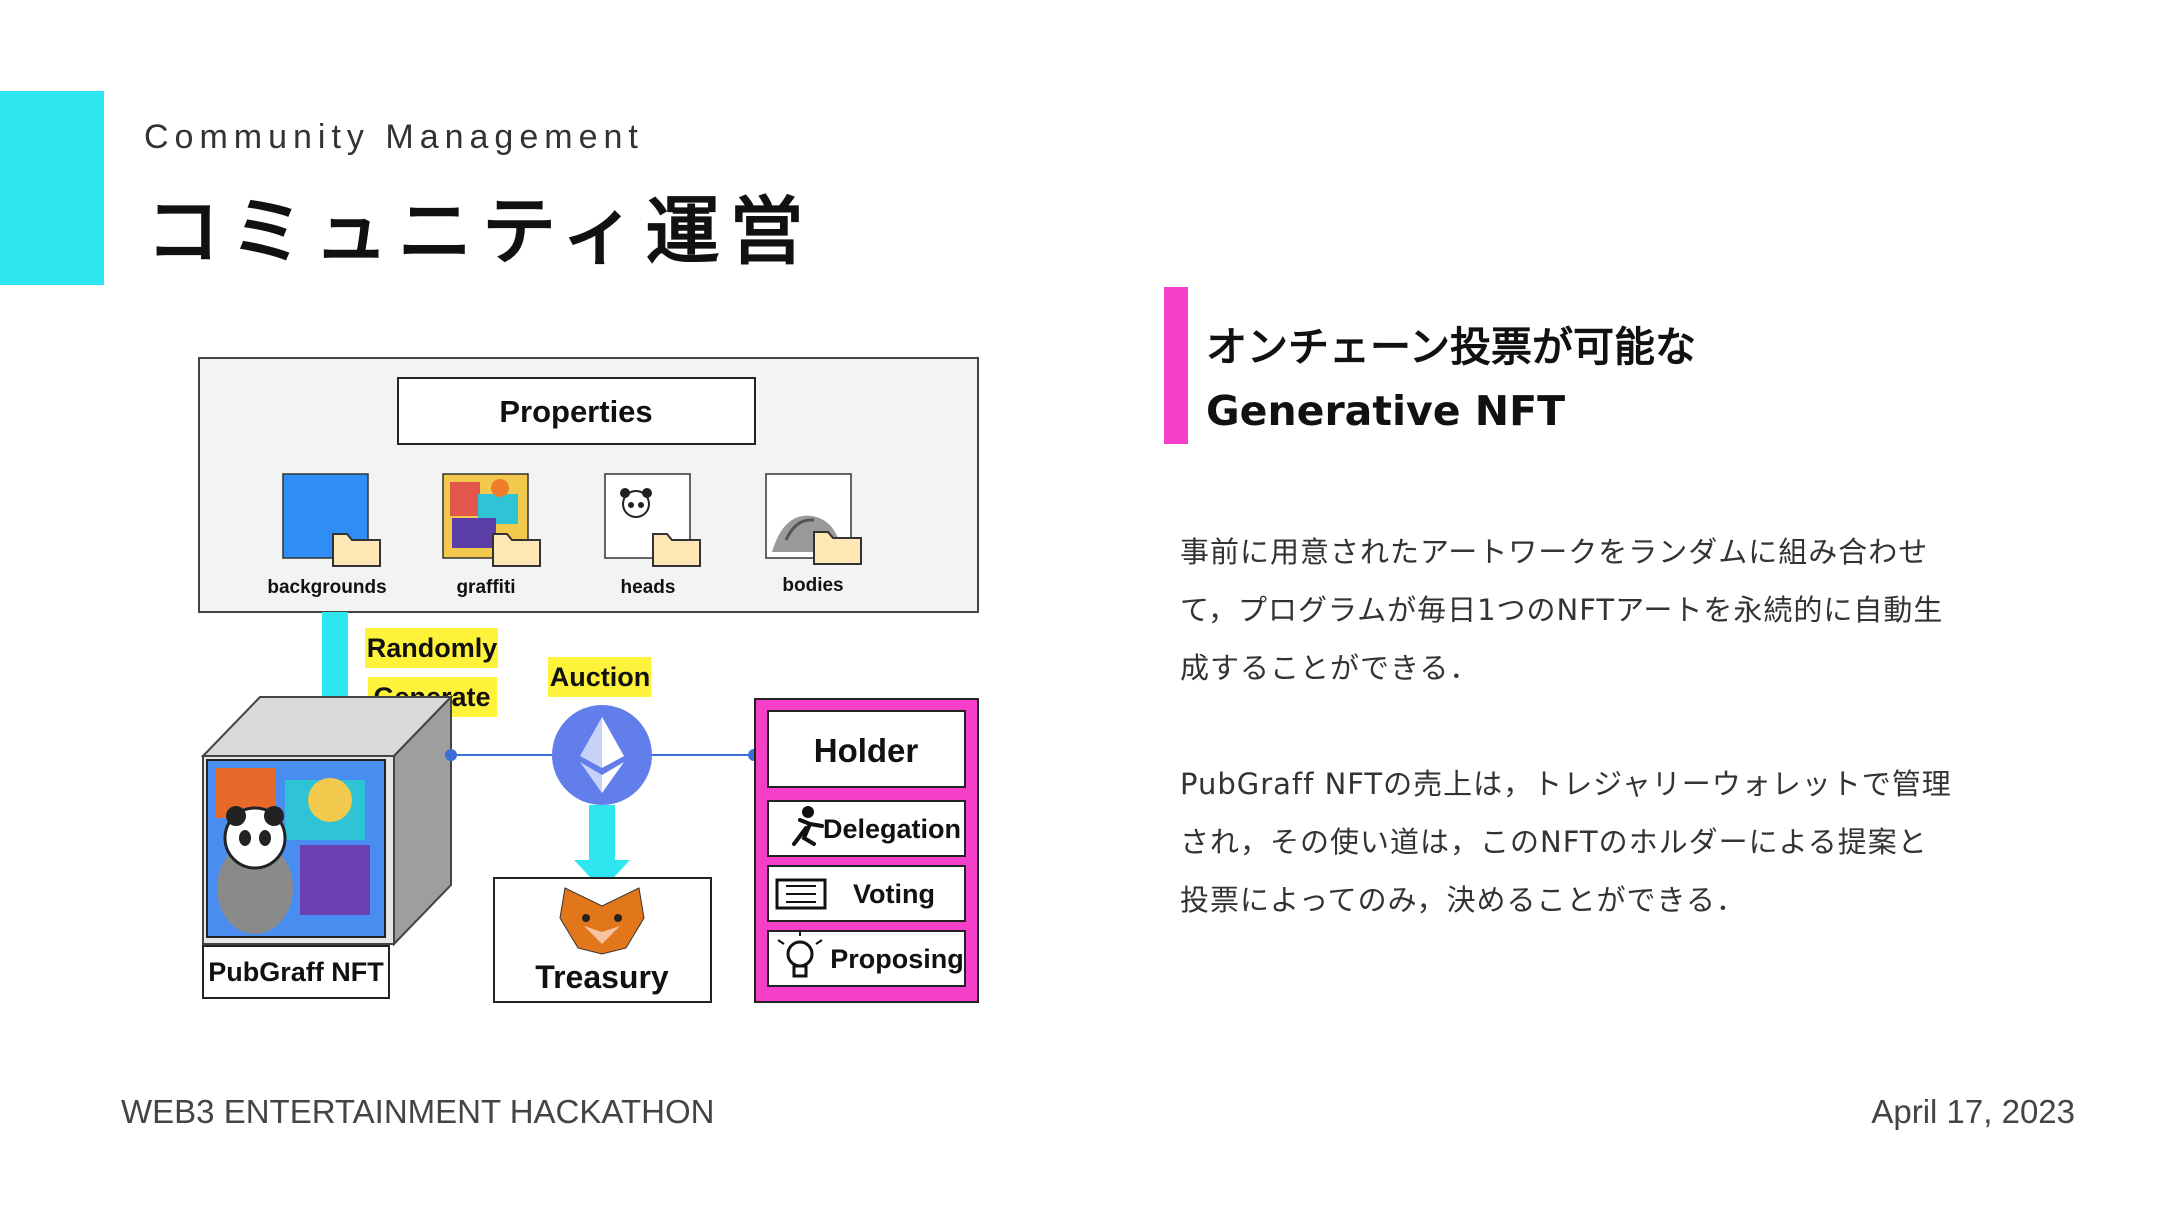  I want to click on folder-label-backgrounds: backgrounds, so click(326, 587).